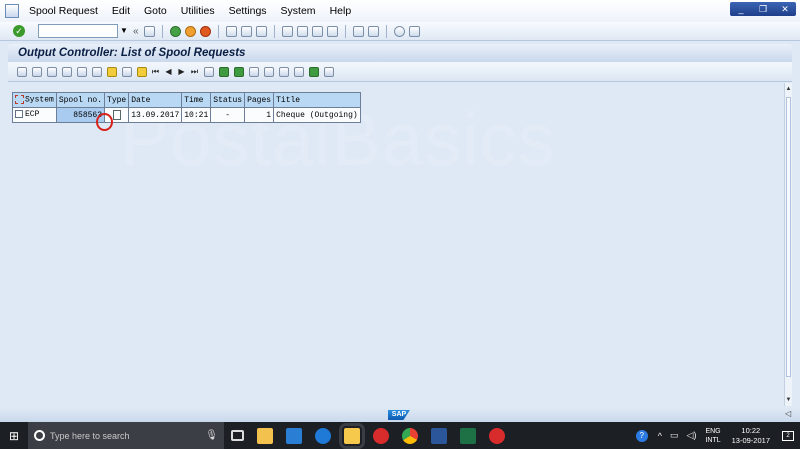  What do you see at coordinates (788, 400) in the screenshot?
I see `scroll-down-icon: ▼` at bounding box center [788, 400].